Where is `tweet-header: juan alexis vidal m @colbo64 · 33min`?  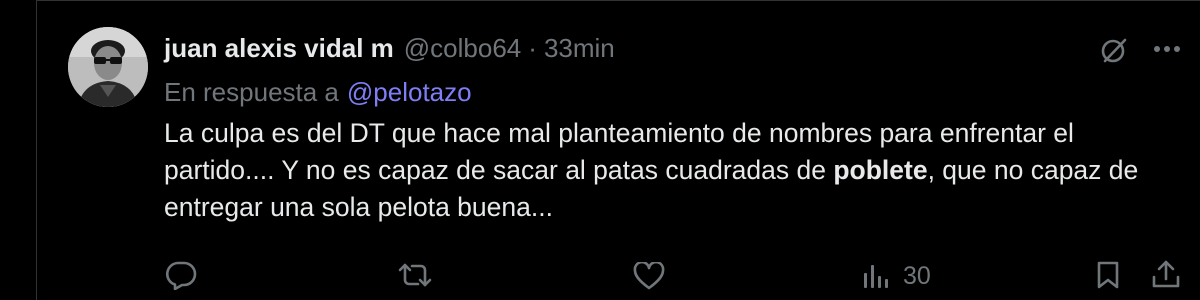 tweet-header: juan alexis vidal m @colbo64 · 33min is located at coordinates (389, 48).